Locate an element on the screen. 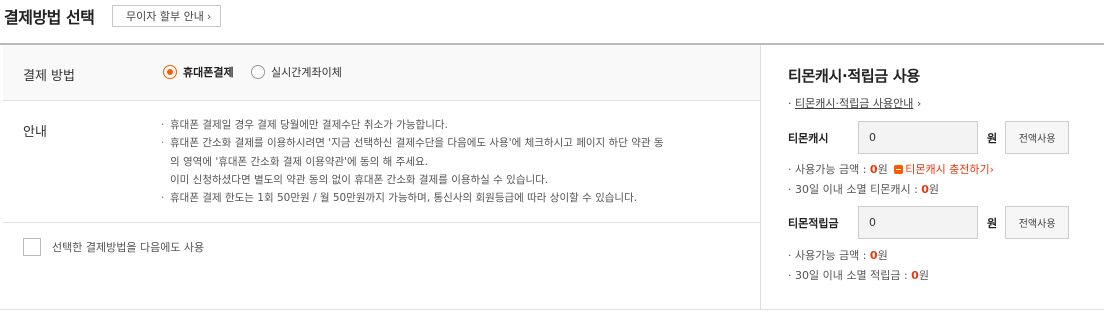  radio-checked-icon is located at coordinates (170, 72).